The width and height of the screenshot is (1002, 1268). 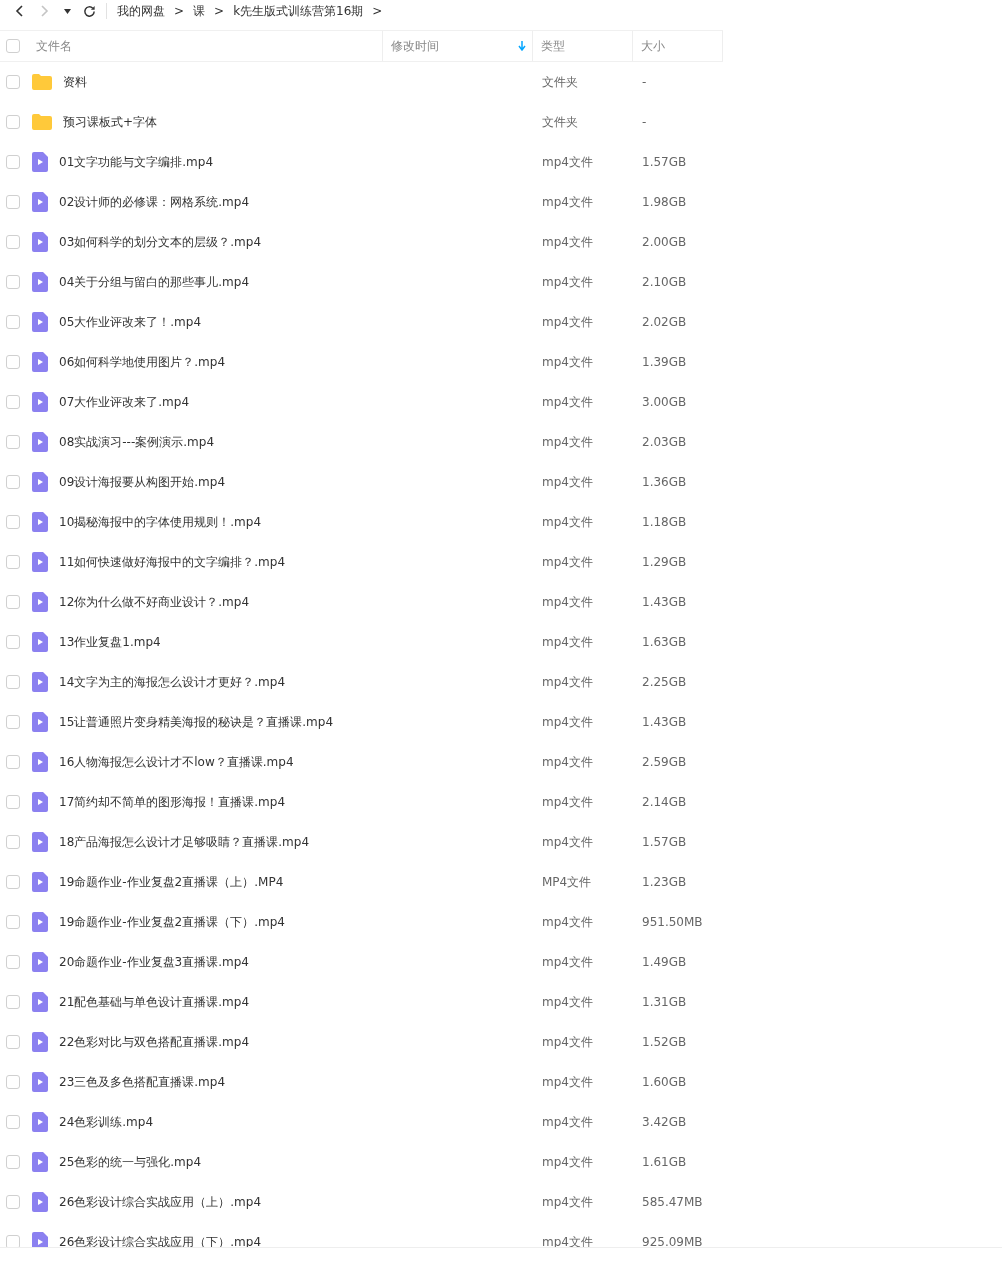 What do you see at coordinates (124, 402) in the screenshot?
I see `file-name: 07大作业评改来了.mp4` at bounding box center [124, 402].